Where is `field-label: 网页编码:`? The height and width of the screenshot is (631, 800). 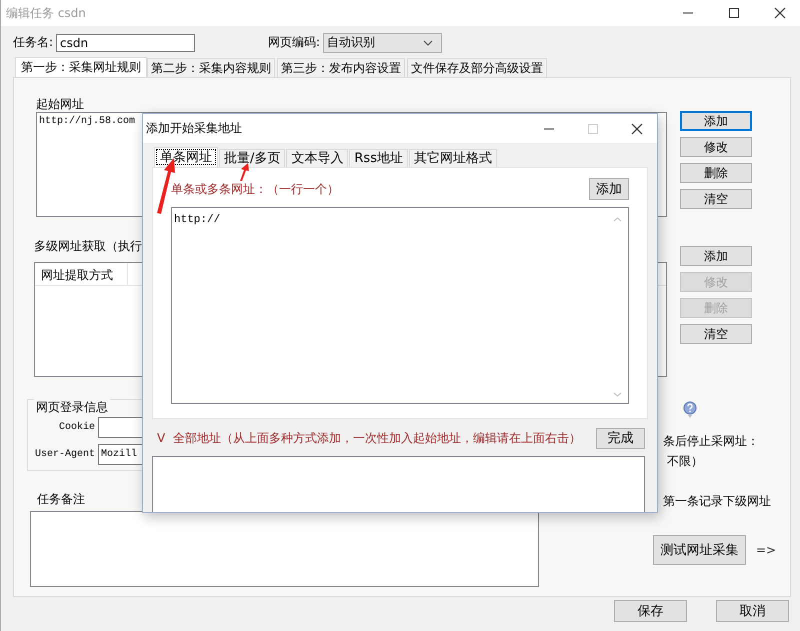
field-label: 网页编码: is located at coordinates (294, 42).